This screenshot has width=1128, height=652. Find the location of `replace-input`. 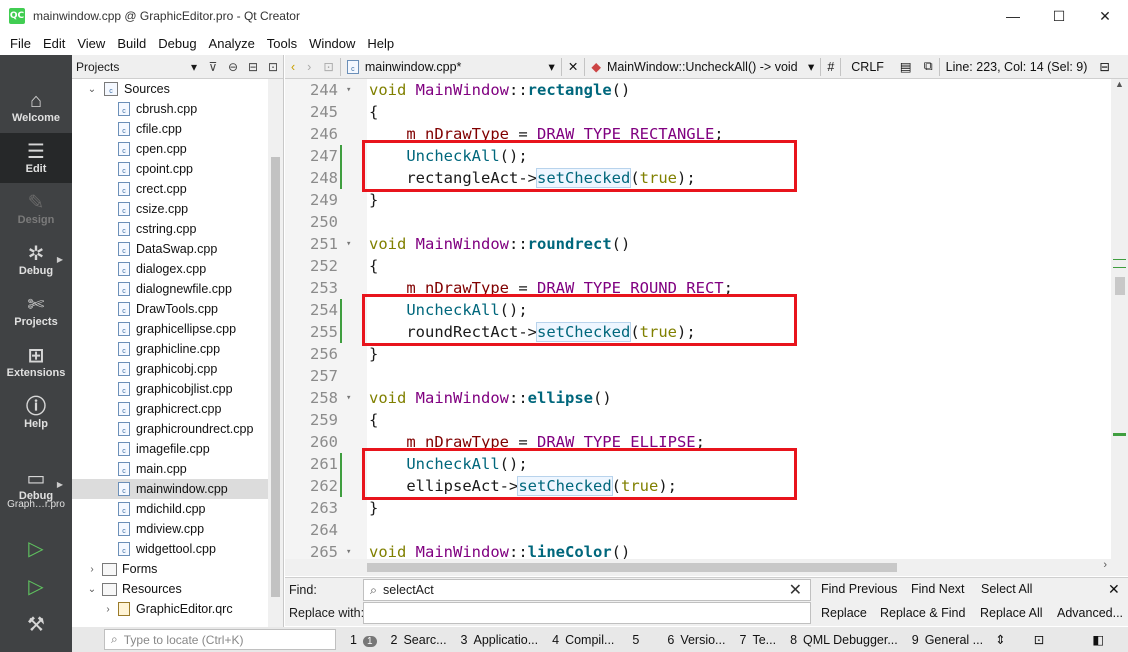

replace-input is located at coordinates (587, 613).